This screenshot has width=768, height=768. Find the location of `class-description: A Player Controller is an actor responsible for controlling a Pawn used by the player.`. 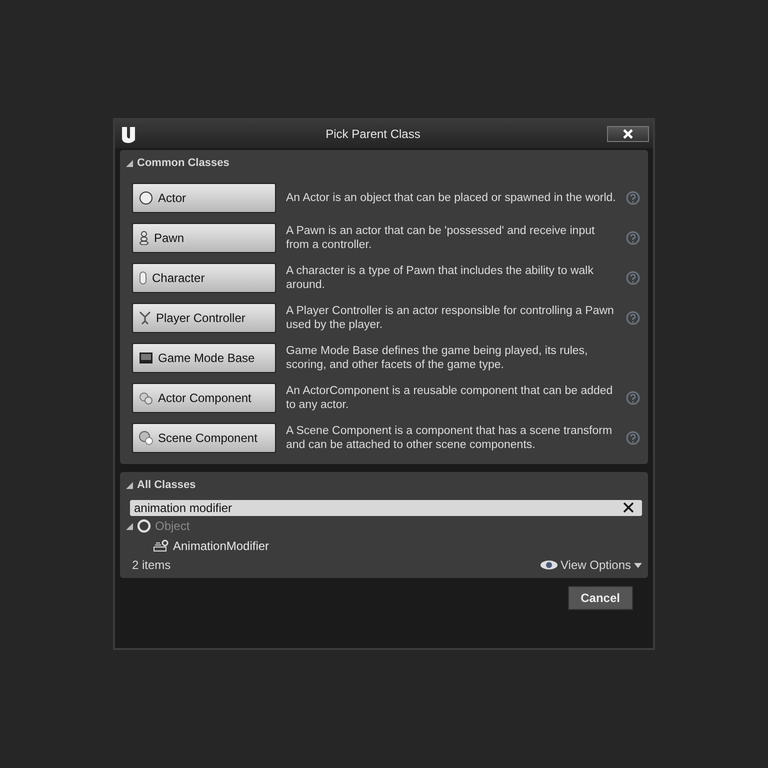

class-description: A Player Controller is an actor responsible for controlling a Pawn used by the player. is located at coordinates (450, 318).